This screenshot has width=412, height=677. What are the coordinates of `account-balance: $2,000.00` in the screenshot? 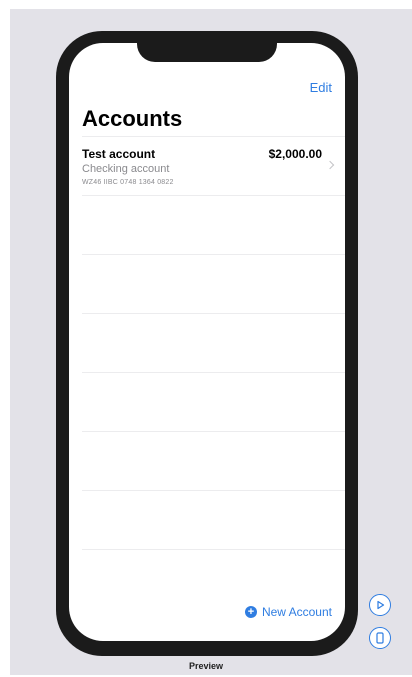 It's located at (295, 154).